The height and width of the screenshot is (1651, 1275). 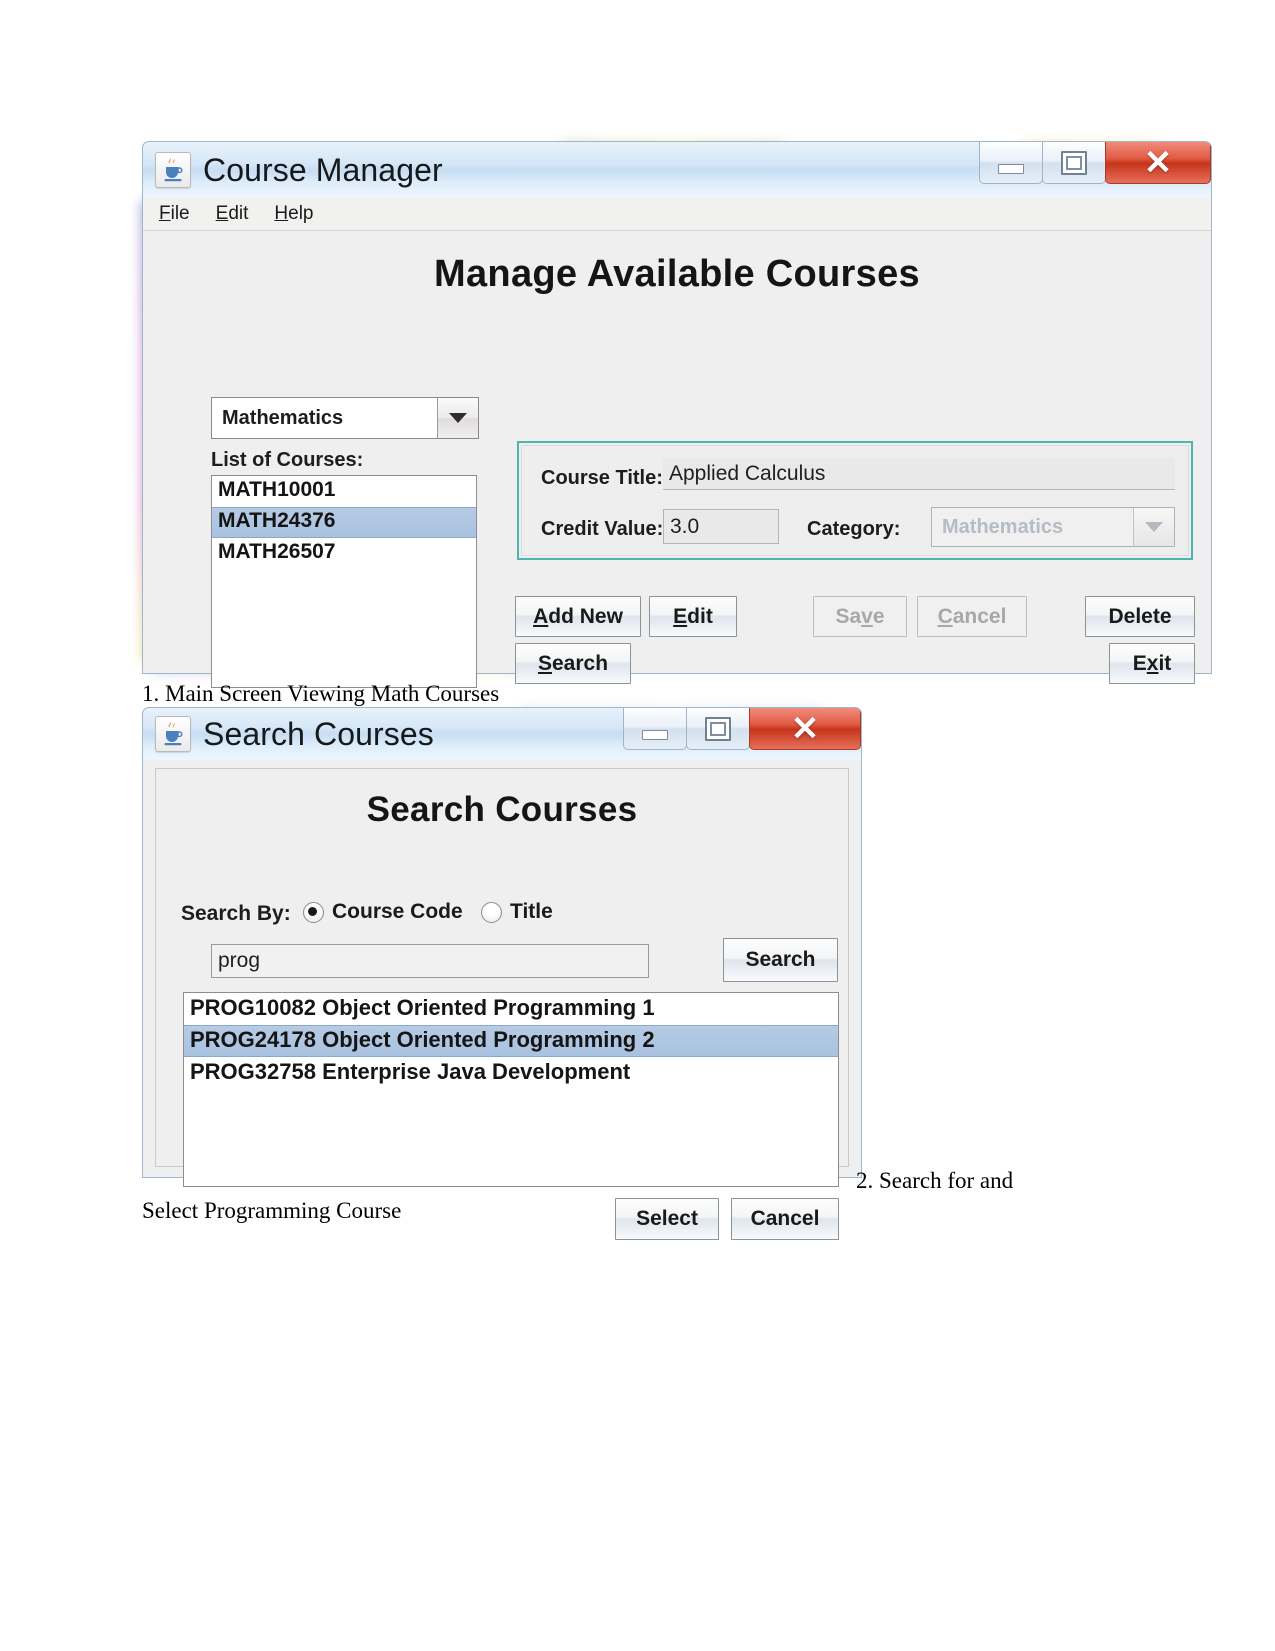 I want to click on radio-title: Title, so click(x=517, y=912).